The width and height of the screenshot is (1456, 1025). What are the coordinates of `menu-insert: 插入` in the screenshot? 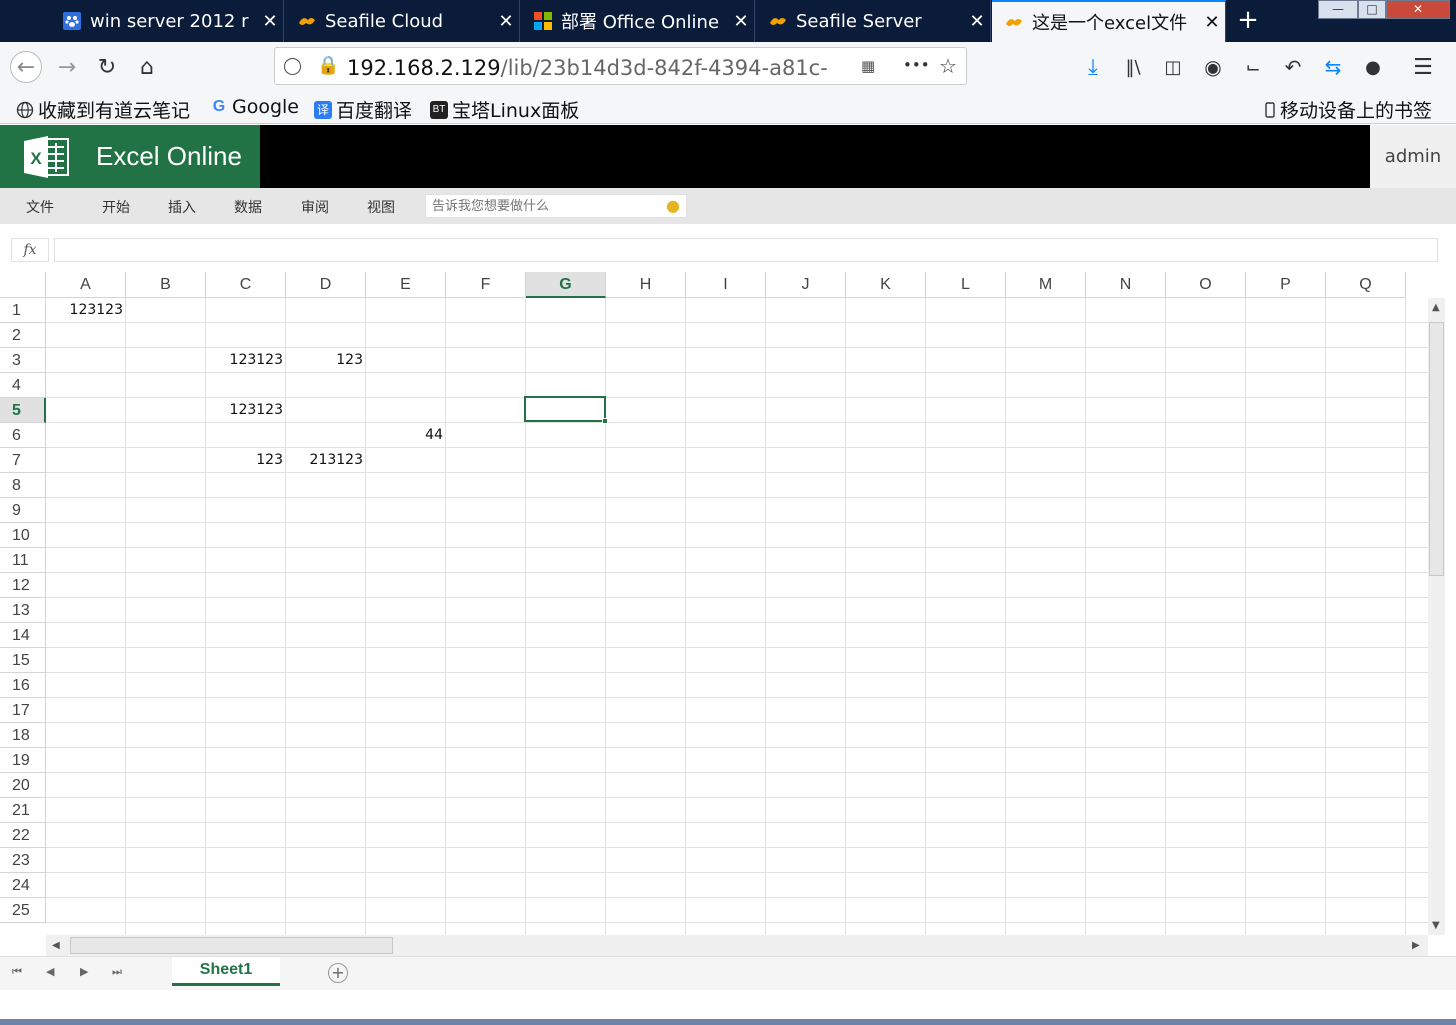 It's located at (182, 207).